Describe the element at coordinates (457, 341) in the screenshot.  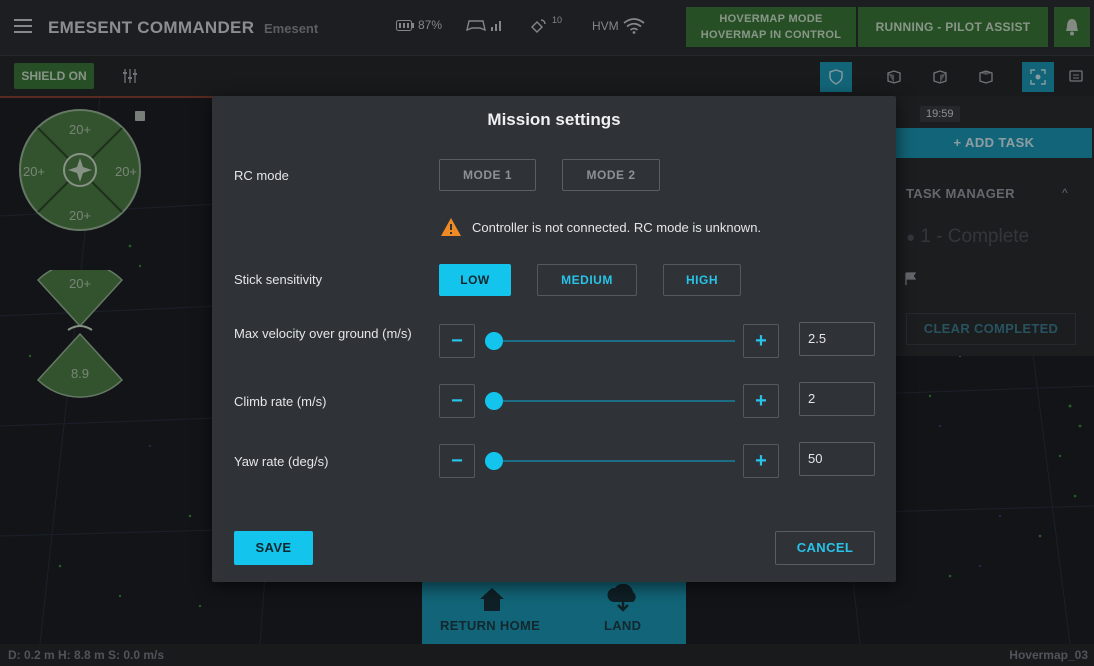
I see `max-velocity-decrement-button: −` at that location.